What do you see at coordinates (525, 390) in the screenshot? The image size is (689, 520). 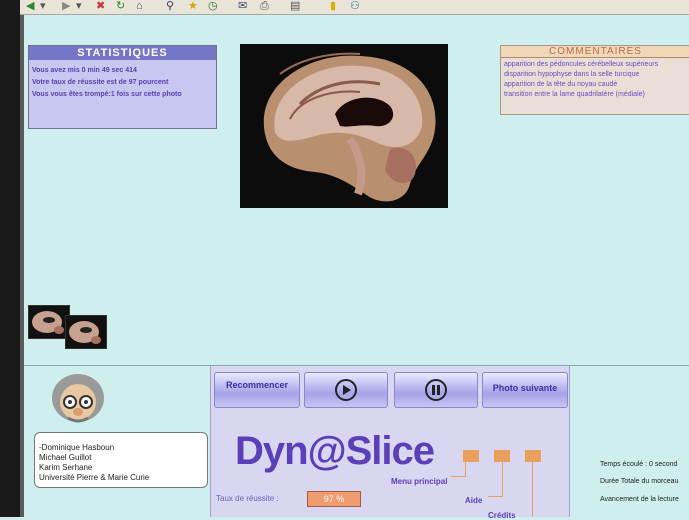 I see `next-photo-button: Photo suivante` at bounding box center [525, 390].